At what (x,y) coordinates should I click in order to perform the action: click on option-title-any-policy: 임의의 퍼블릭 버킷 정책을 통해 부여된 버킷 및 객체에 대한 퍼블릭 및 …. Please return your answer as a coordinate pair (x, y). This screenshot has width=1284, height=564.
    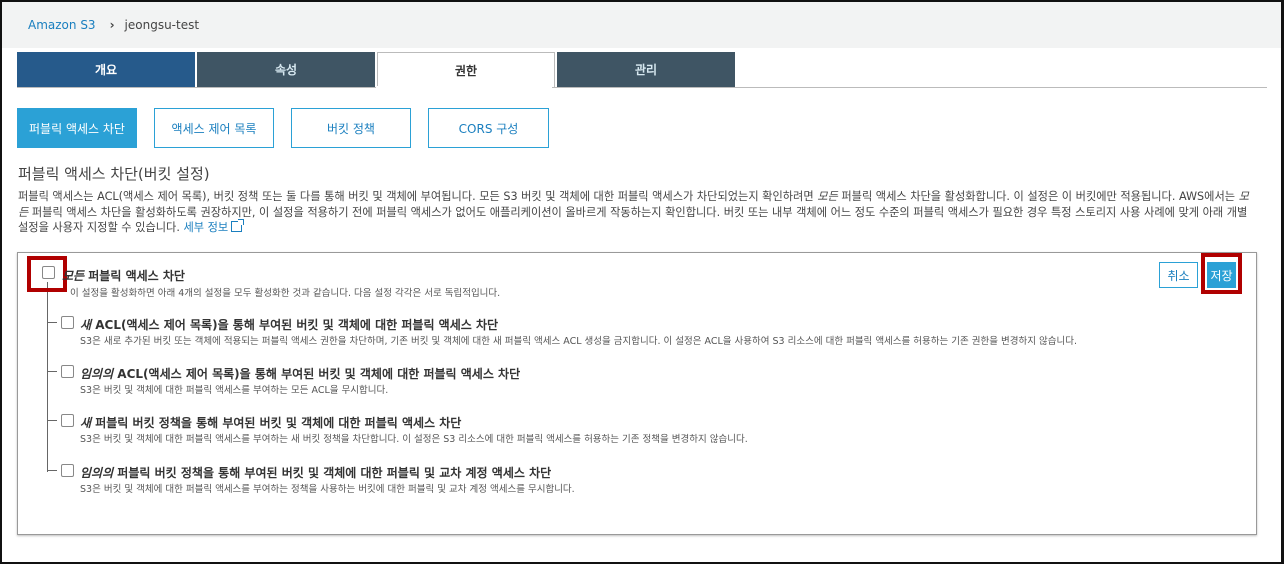
    Looking at the image, I should click on (315, 472).